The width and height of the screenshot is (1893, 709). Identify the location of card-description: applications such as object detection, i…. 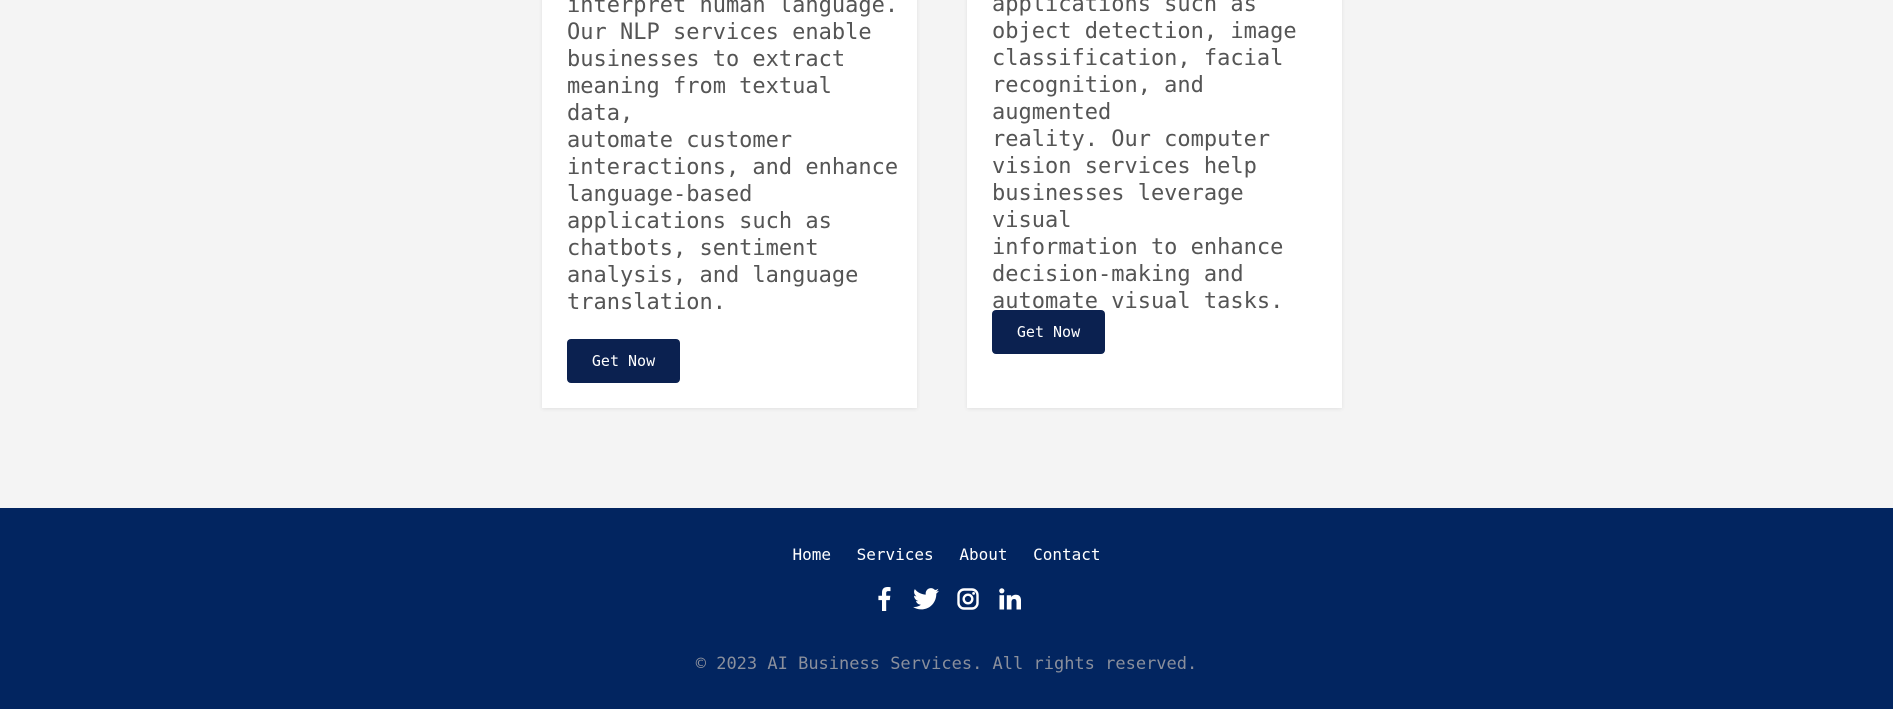
(1144, 157).